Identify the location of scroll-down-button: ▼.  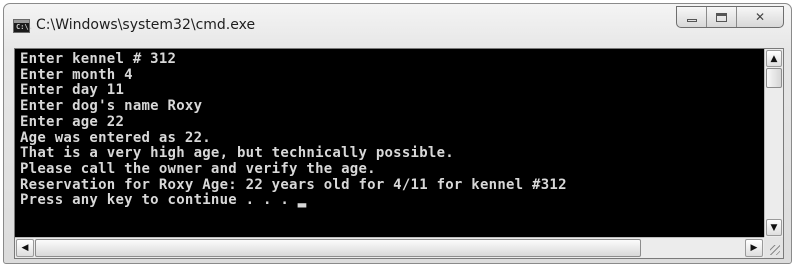
(774, 227).